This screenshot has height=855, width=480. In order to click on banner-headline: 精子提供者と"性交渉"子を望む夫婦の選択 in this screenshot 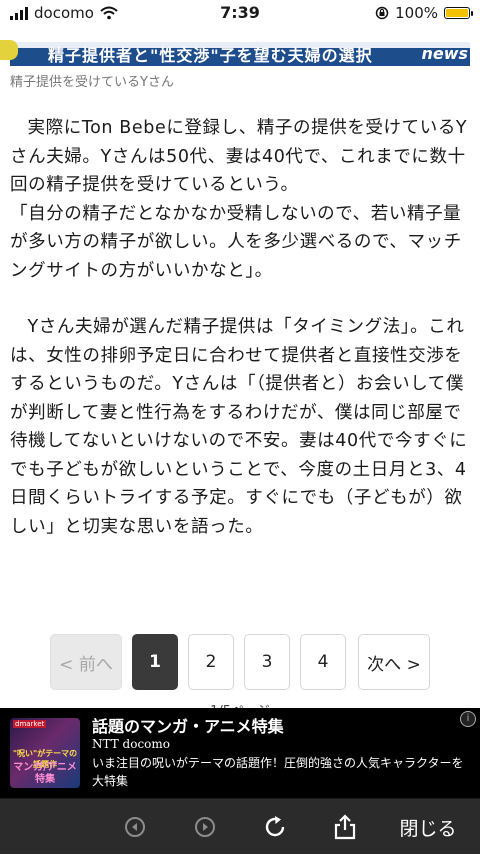, I will do `click(210, 55)`.